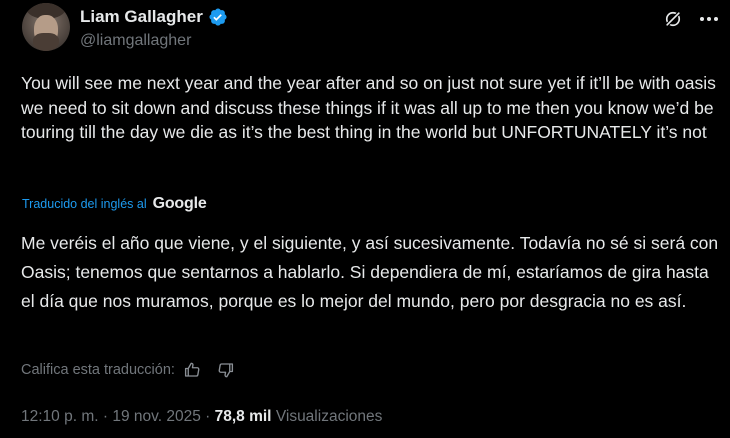 The height and width of the screenshot is (438, 730). I want to click on grok-icon, so click(673, 19).